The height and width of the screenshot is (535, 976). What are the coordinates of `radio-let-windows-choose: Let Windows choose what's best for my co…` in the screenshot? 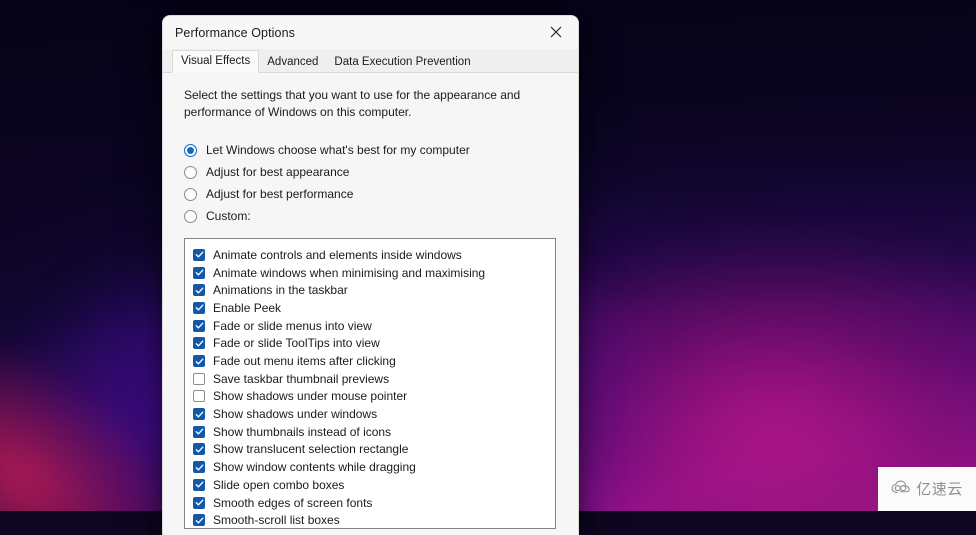 It's located at (373, 150).